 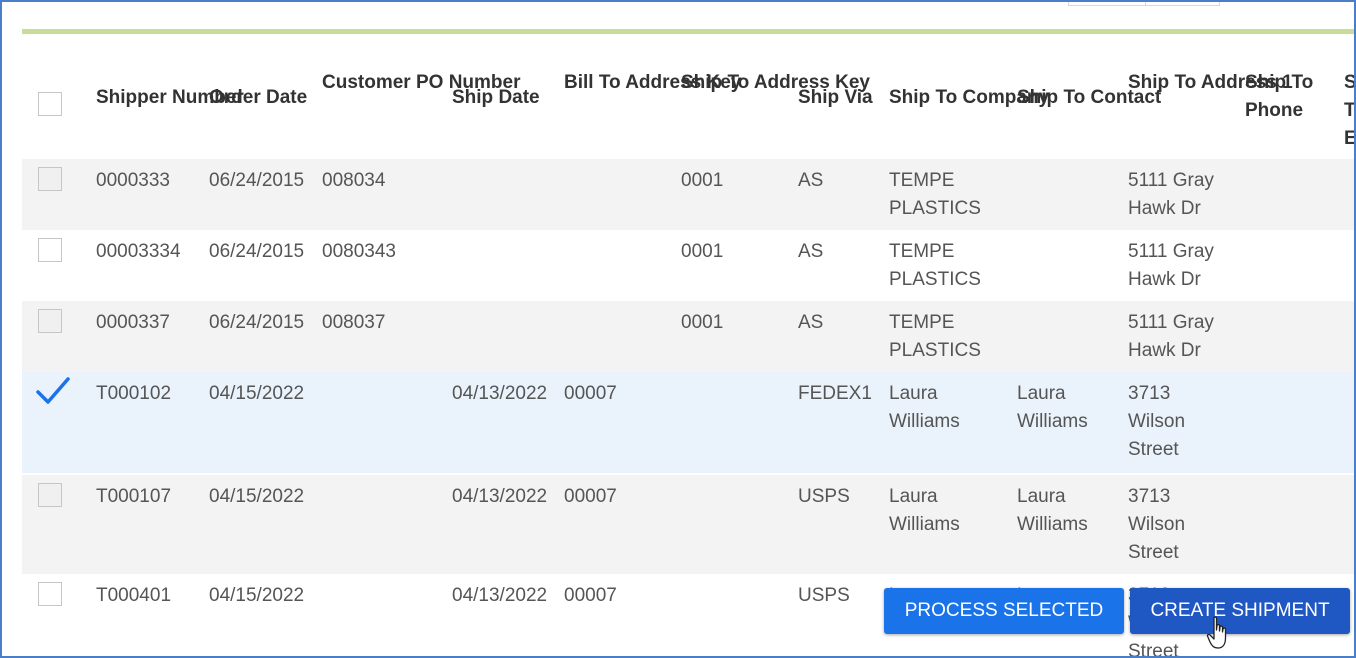 I want to click on cell-shipper-number: T000107, so click(x=134, y=496).